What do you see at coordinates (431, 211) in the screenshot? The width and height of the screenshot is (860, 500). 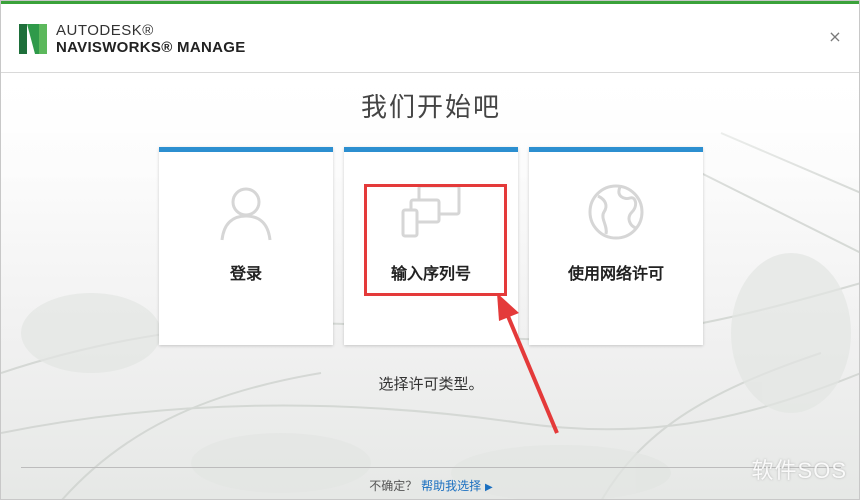 I see `devices-icon` at bounding box center [431, 211].